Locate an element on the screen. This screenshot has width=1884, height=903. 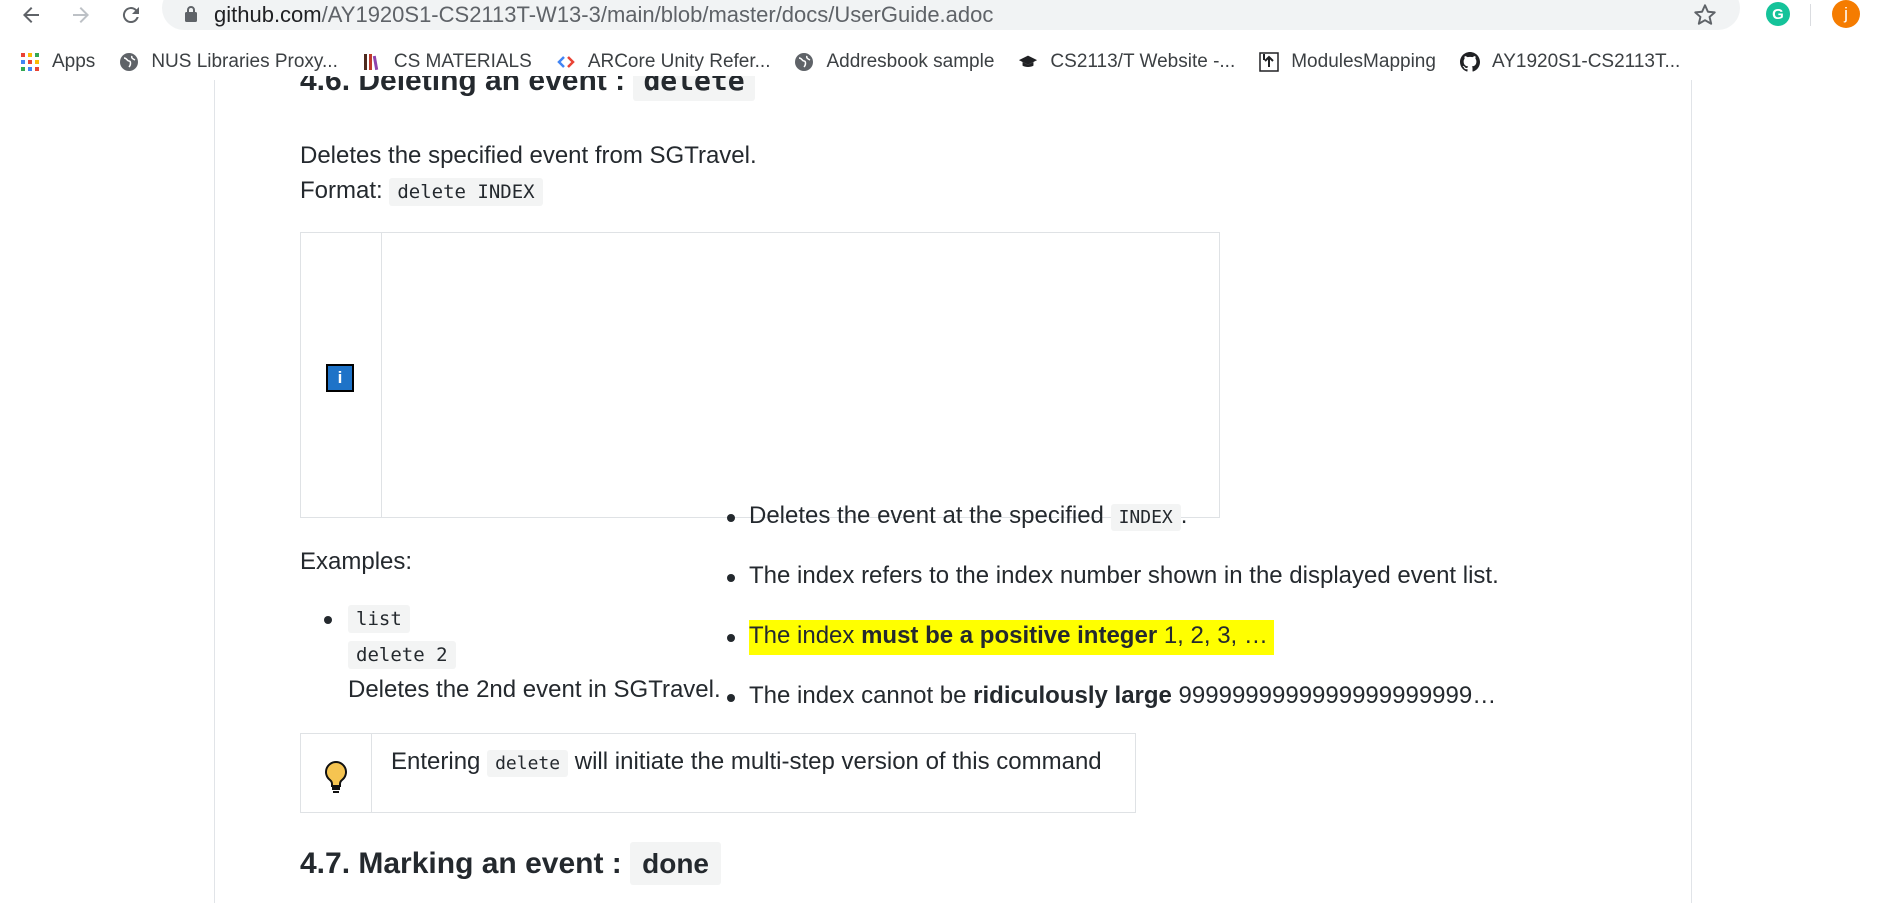
admonition-icon-cell: i is located at coordinates (341, 375).